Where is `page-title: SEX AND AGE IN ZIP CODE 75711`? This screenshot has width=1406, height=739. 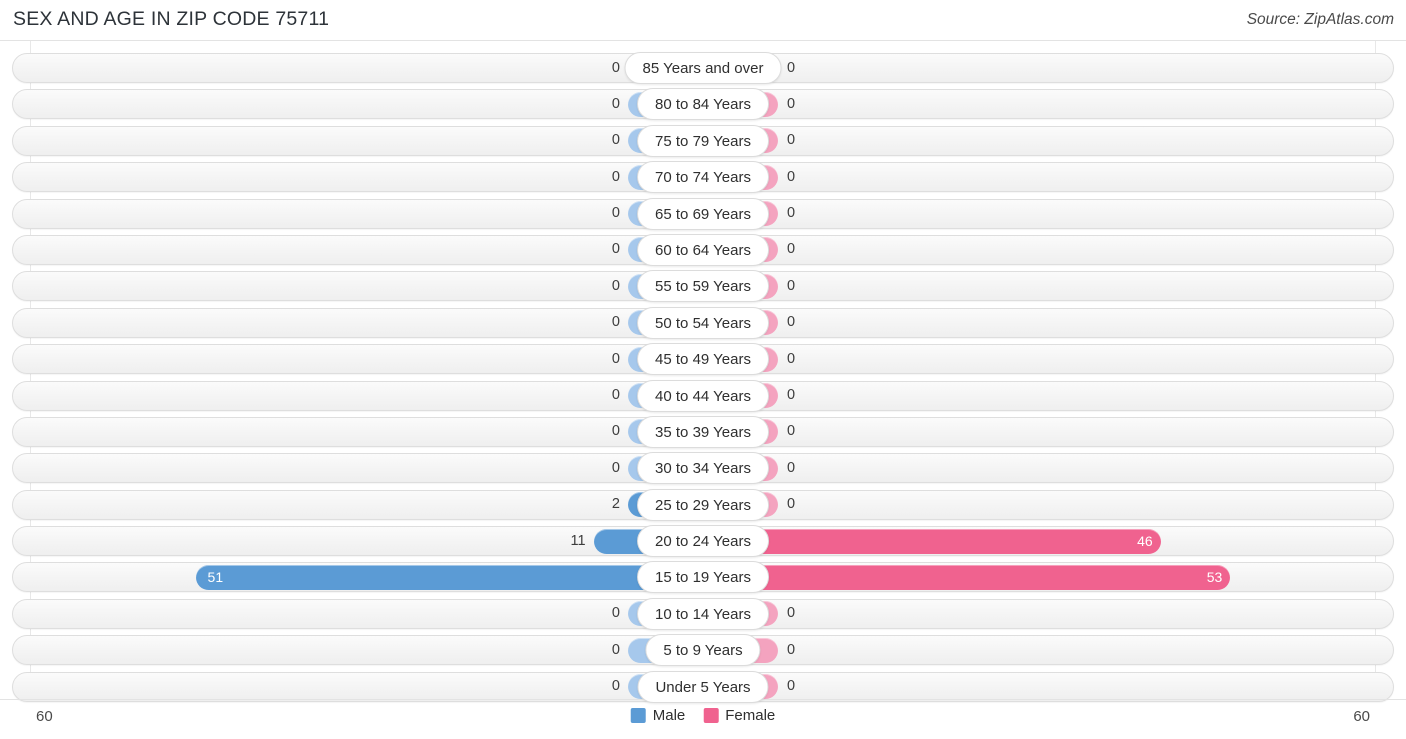
page-title: SEX AND AGE IN ZIP CODE 75711 is located at coordinates (171, 19).